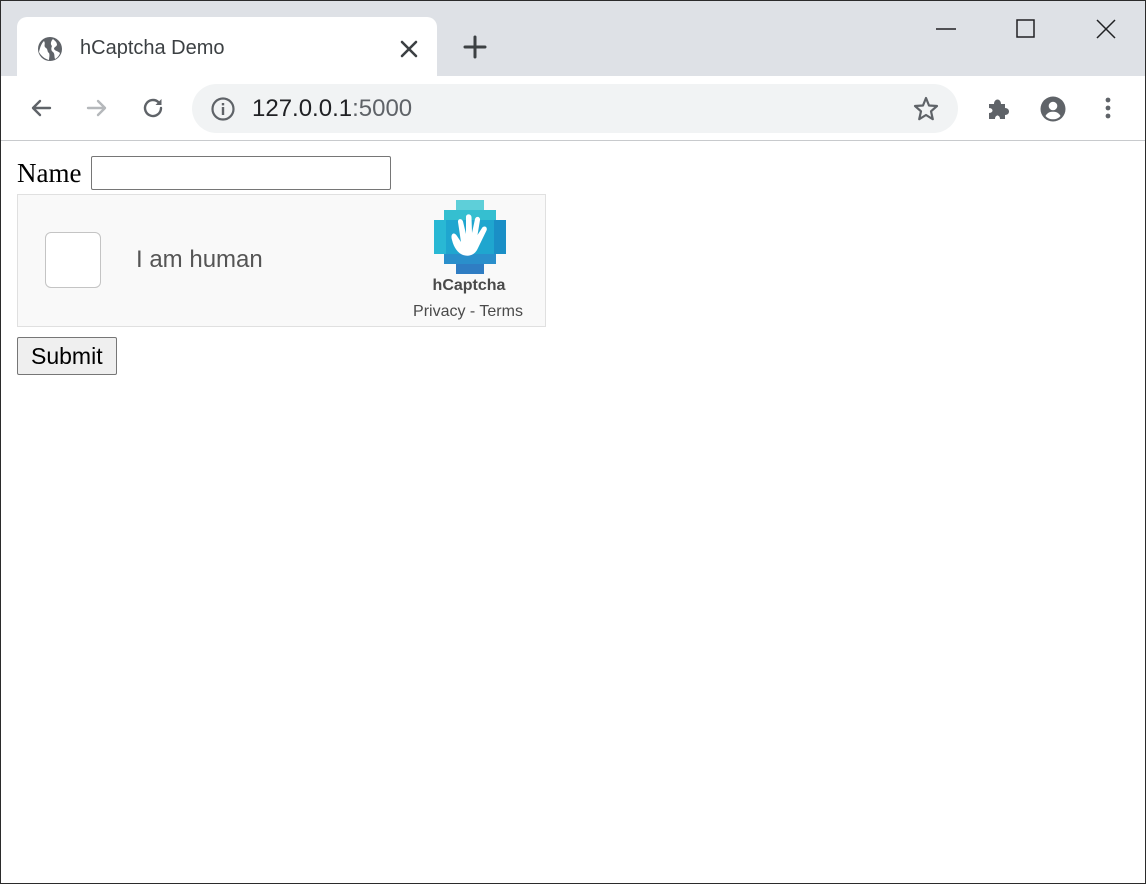  I want to click on privacy-link: Privacy, so click(439, 311).